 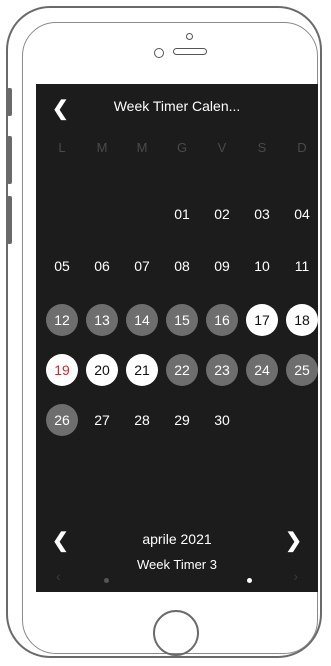 I want to click on timer-label: Week Timer 3, so click(x=177, y=564).